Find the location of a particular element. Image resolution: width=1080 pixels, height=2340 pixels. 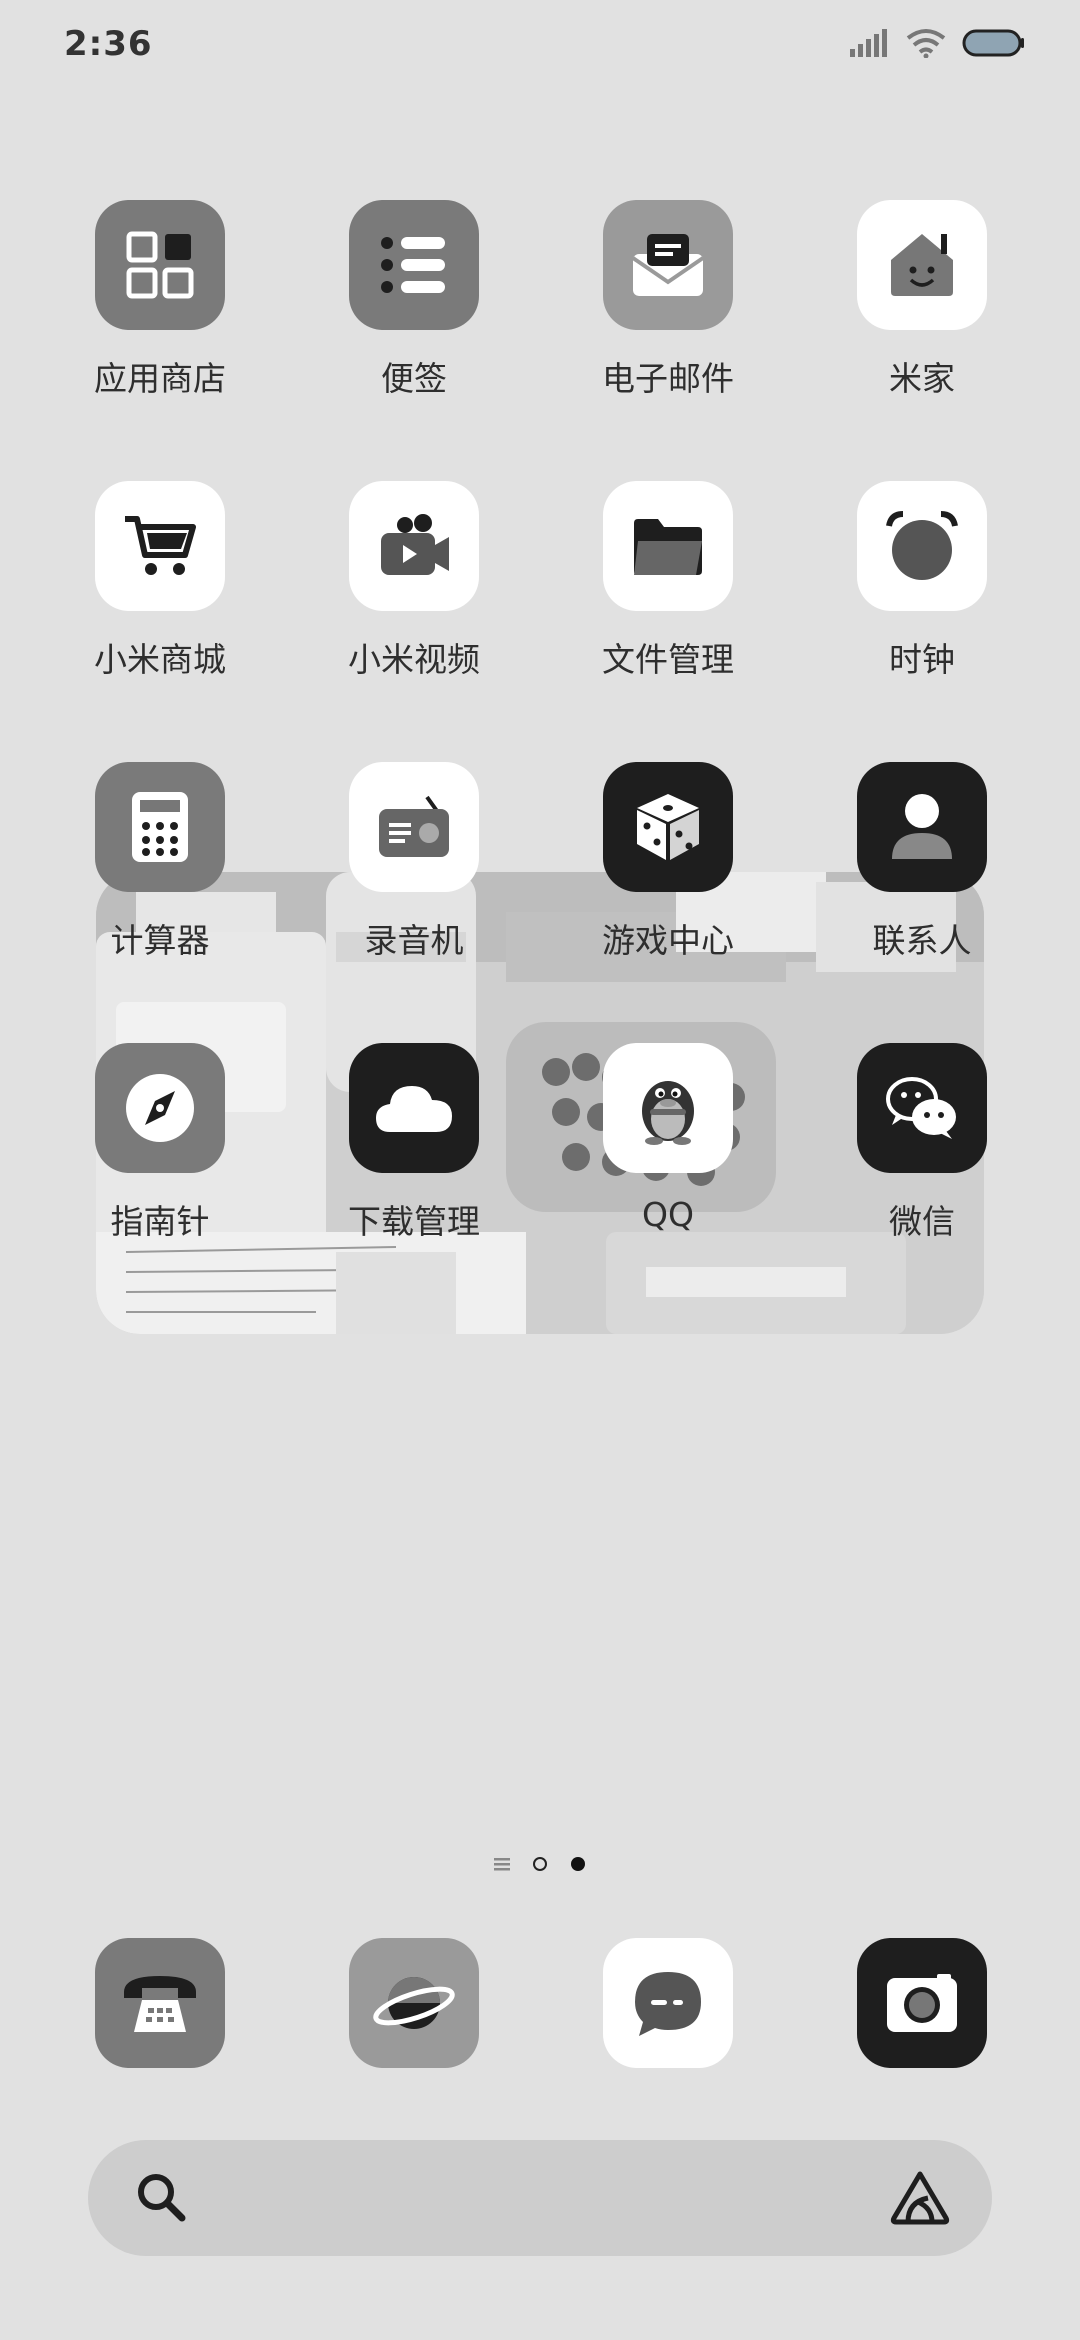

browser-planet-icon is located at coordinates (414, 2003).